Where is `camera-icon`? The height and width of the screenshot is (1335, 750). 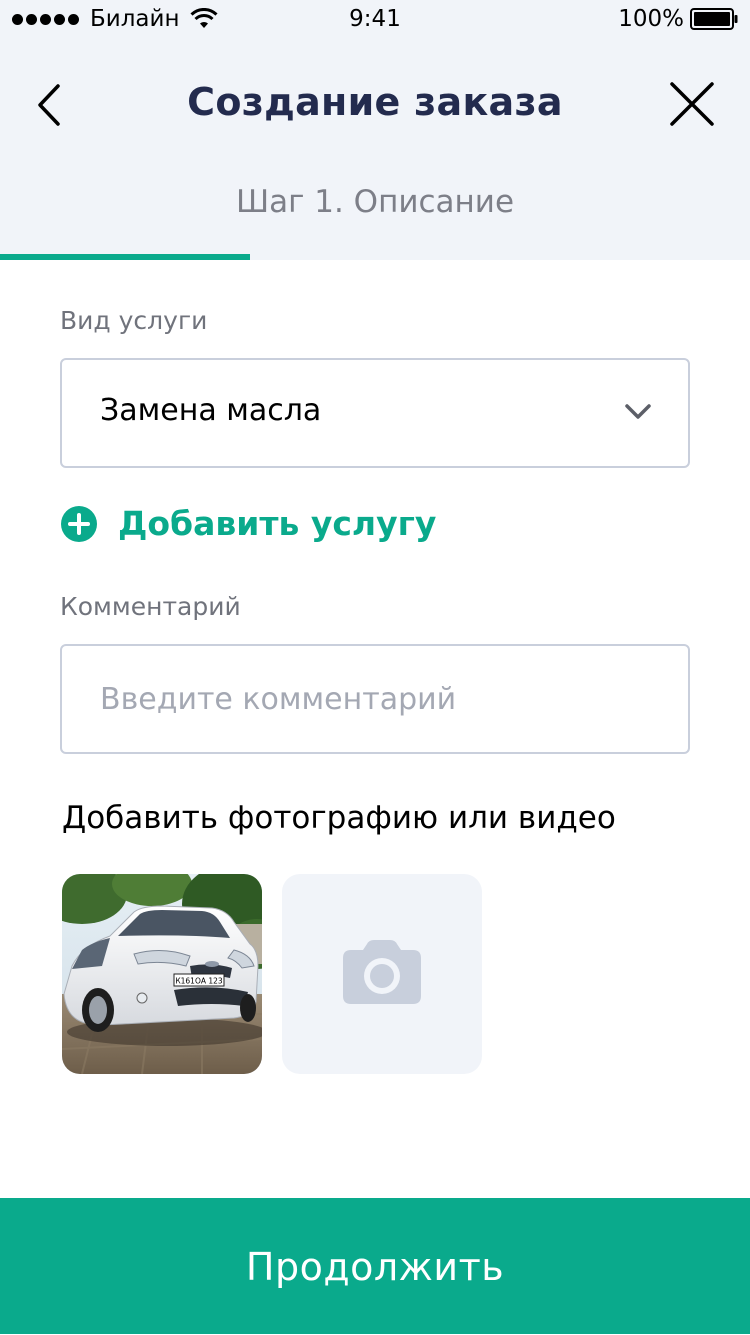
camera-icon is located at coordinates (382, 972).